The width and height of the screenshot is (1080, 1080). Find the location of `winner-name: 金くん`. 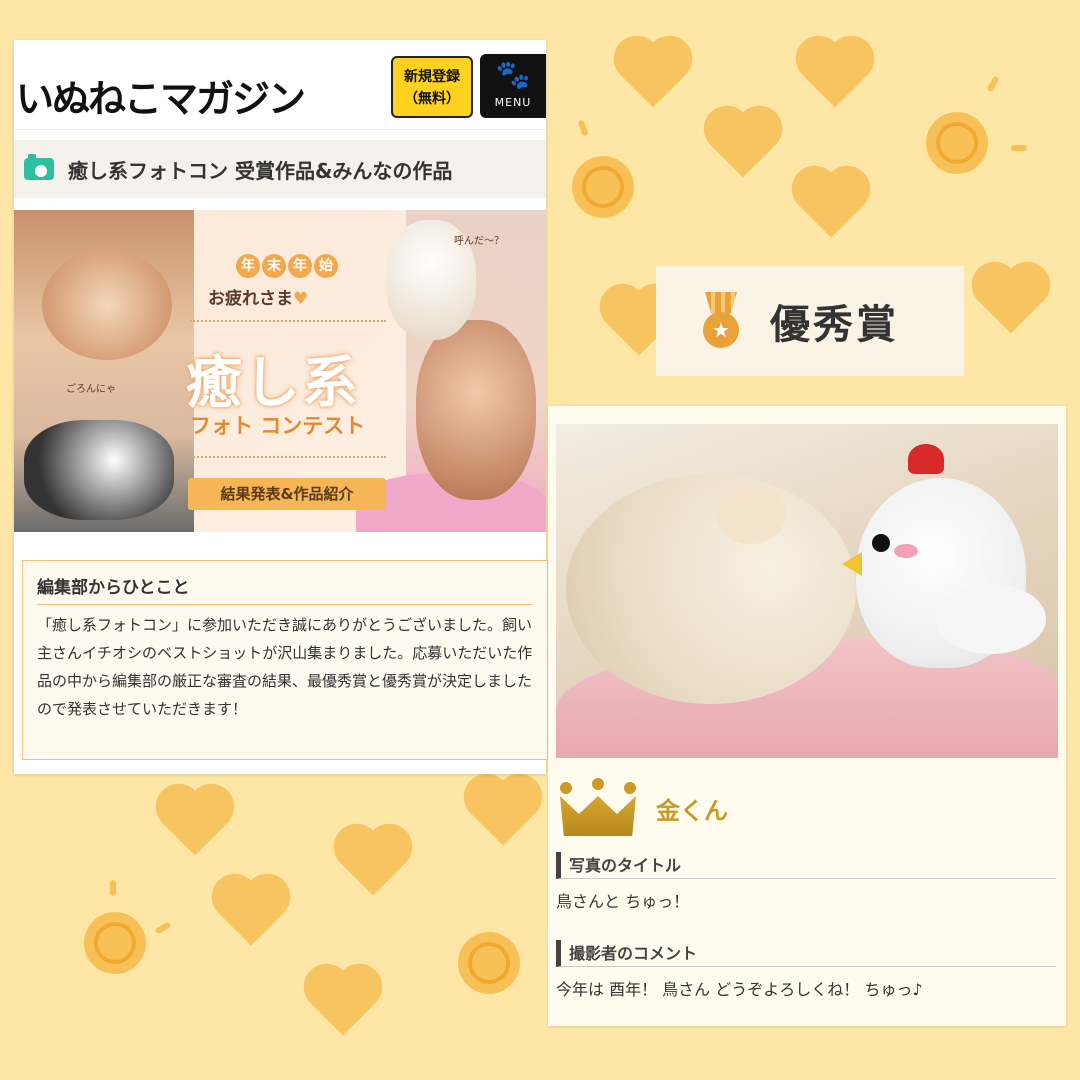

winner-name: 金くん is located at coordinates (692, 810).